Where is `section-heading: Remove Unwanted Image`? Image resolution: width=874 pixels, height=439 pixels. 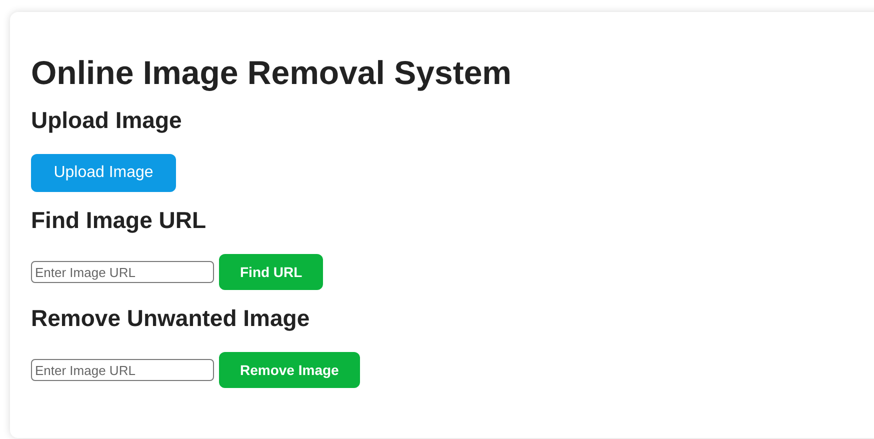
section-heading: Remove Unwanted Image is located at coordinates (170, 318).